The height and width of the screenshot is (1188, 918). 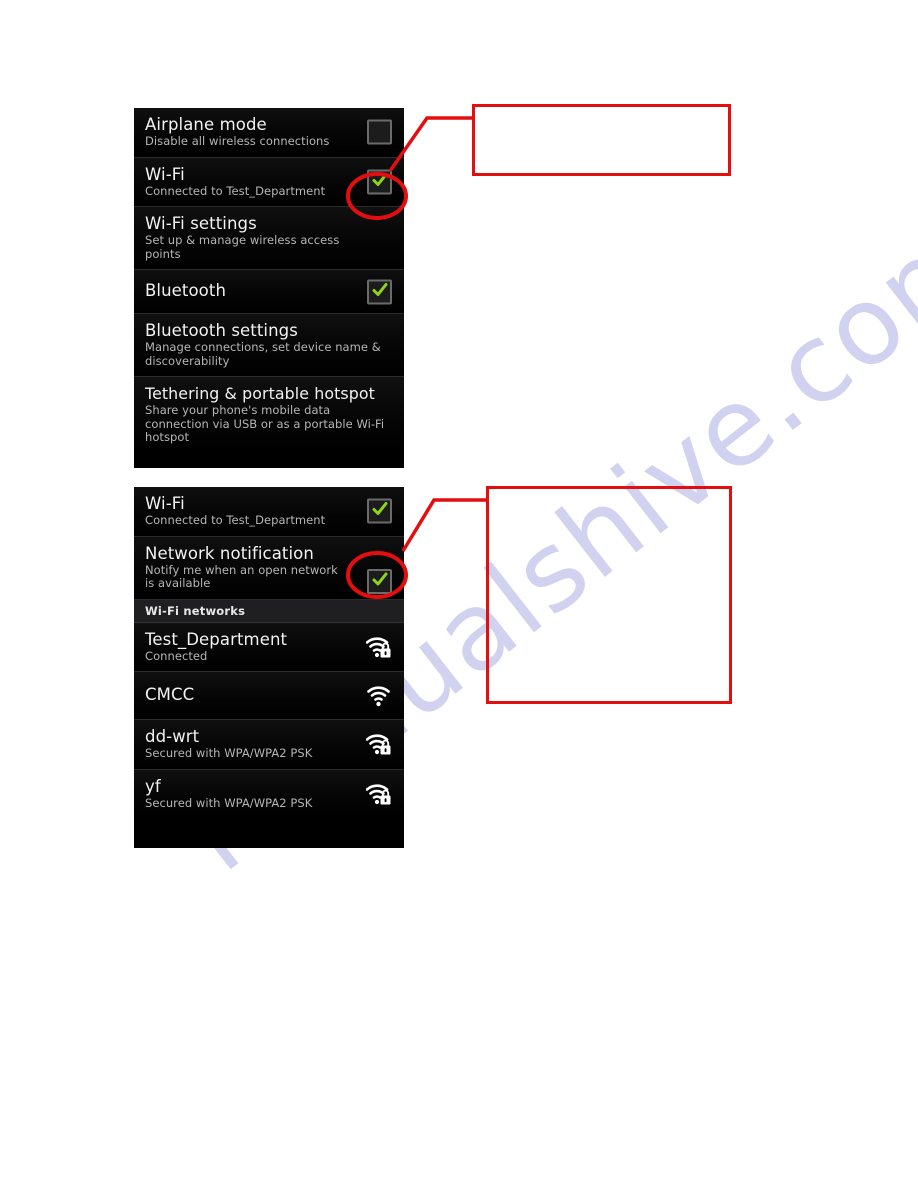 What do you see at coordinates (416, 357) in the screenshot?
I see `annotation-leader-lines` at bounding box center [416, 357].